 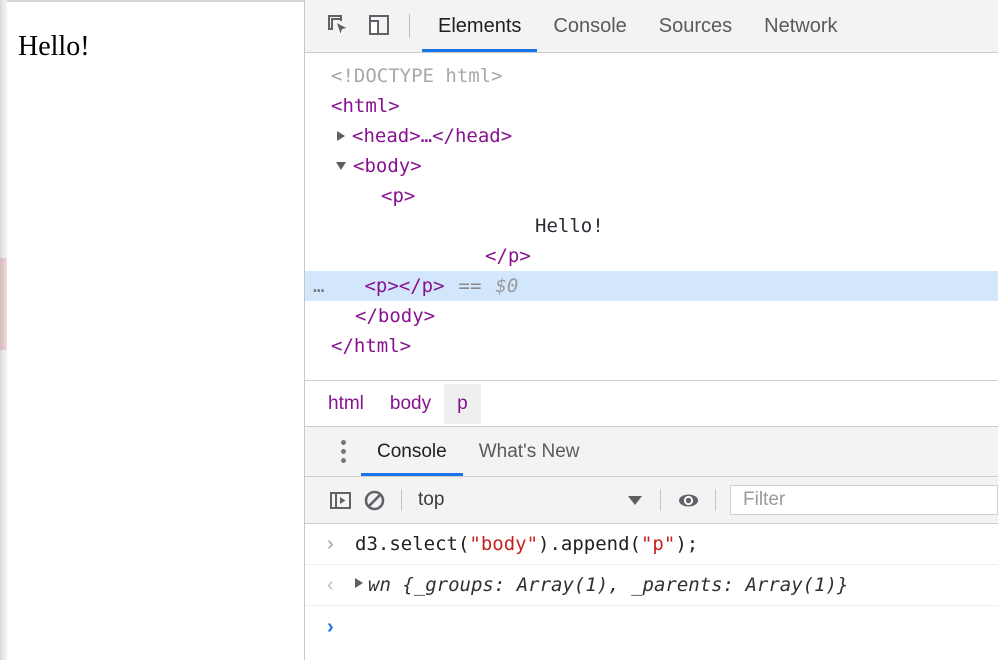 I want to click on collapse-triangle-icon, so click(x=341, y=165).